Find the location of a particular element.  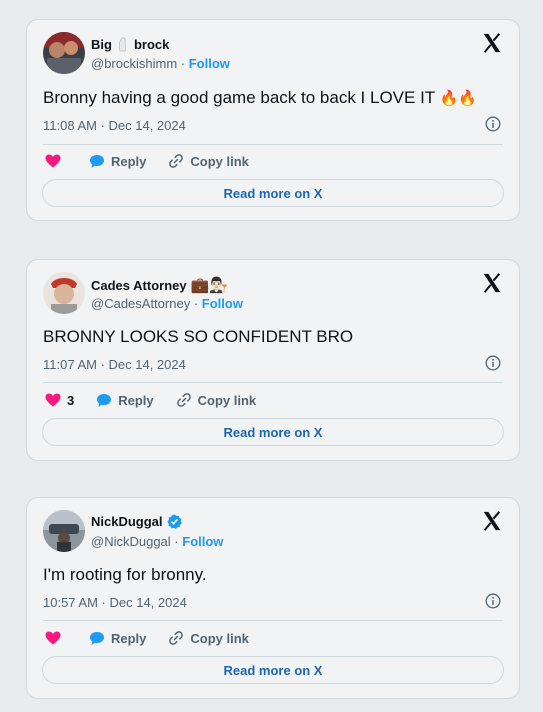

like-button: 3 is located at coordinates (59, 400).